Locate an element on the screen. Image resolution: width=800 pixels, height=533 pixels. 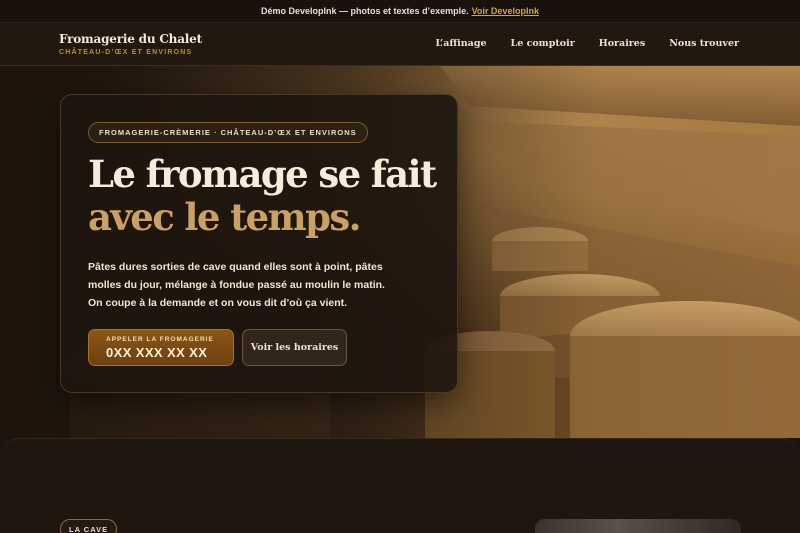
section-tag-cave: LA CAVE is located at coordinates (89, 526).